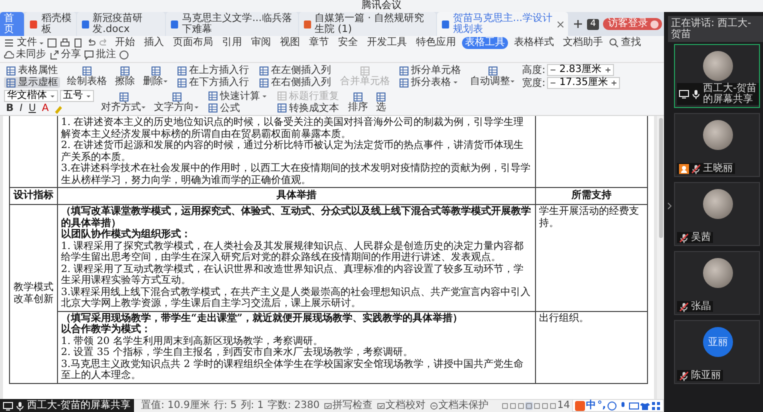 The width and height of the screenshot is (763, 412). What do you see at coordinates (125, 76) in the screenshot?
I see `ribbon-button: 擦除` at bounding box center [125, 76].